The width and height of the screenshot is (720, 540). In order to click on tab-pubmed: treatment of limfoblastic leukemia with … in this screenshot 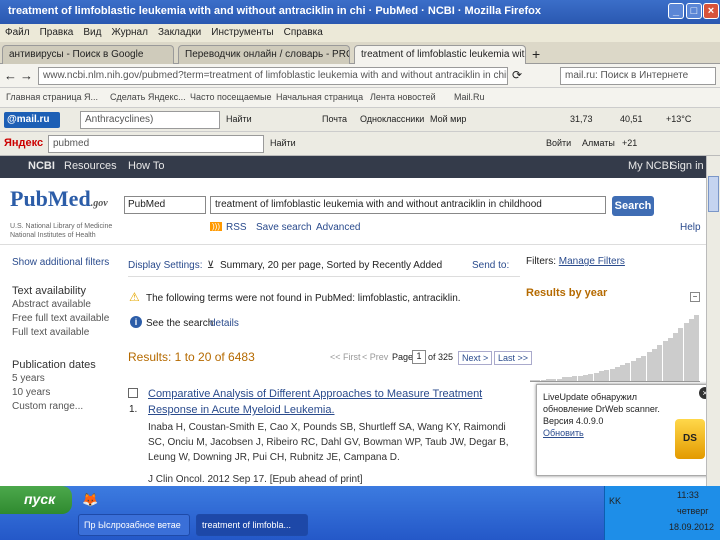, I will do `click(440, 54)`.